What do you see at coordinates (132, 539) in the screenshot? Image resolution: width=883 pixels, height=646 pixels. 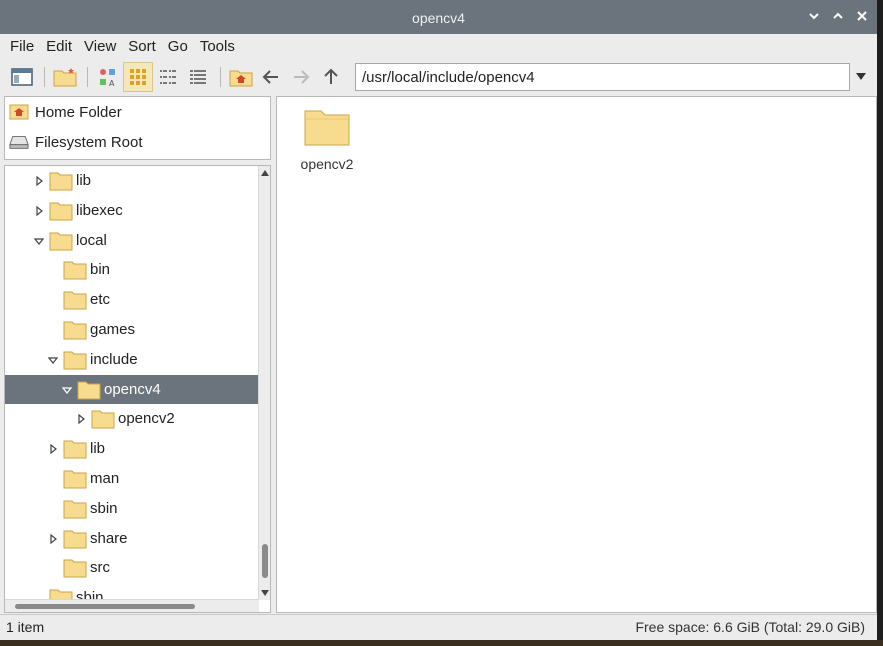 I see `tree-row: share` at bounding box center [132, 539].